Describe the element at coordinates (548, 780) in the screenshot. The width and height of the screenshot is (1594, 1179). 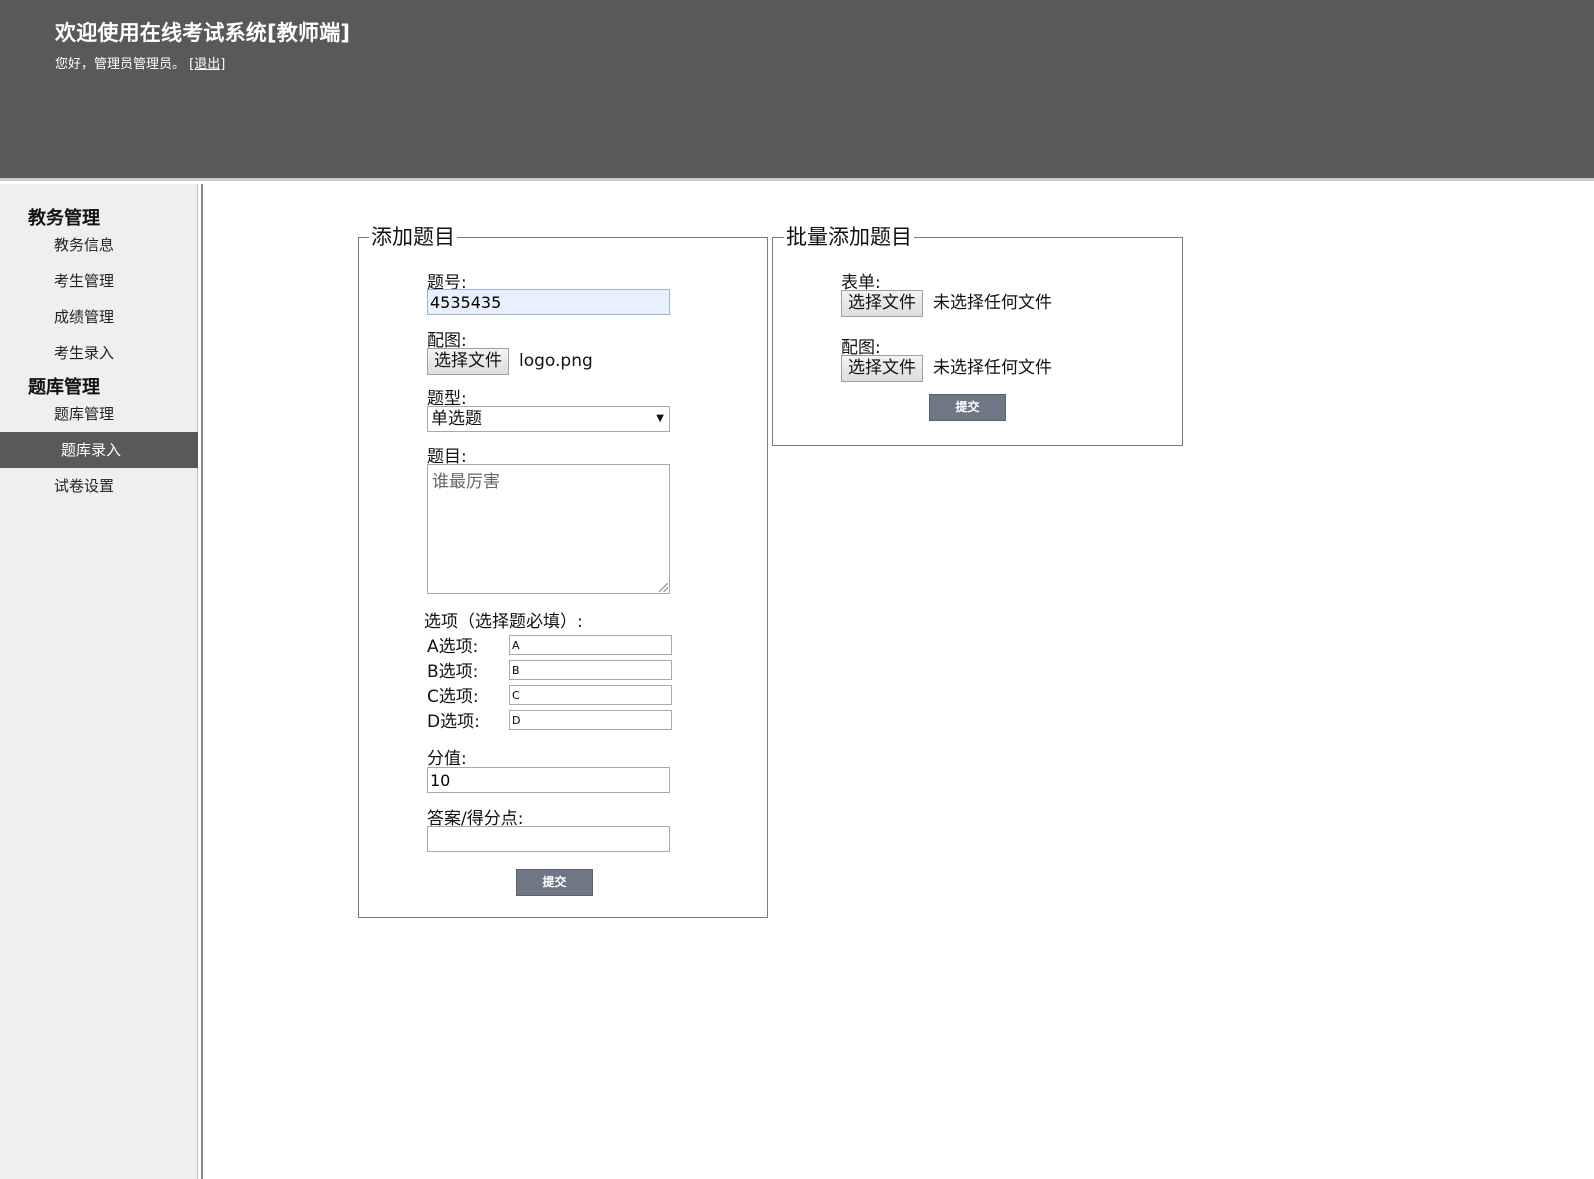
I see `score-input` at that location.